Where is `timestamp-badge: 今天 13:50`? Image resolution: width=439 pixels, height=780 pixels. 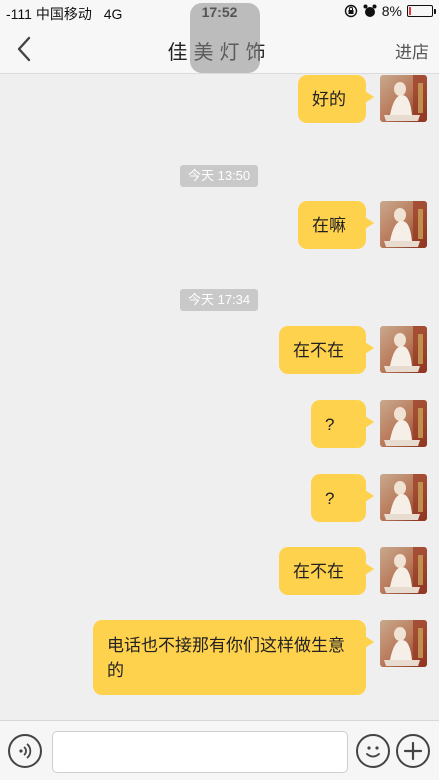 timestamp-badge: 今天 13:50 is located at coordinates (219, 176).